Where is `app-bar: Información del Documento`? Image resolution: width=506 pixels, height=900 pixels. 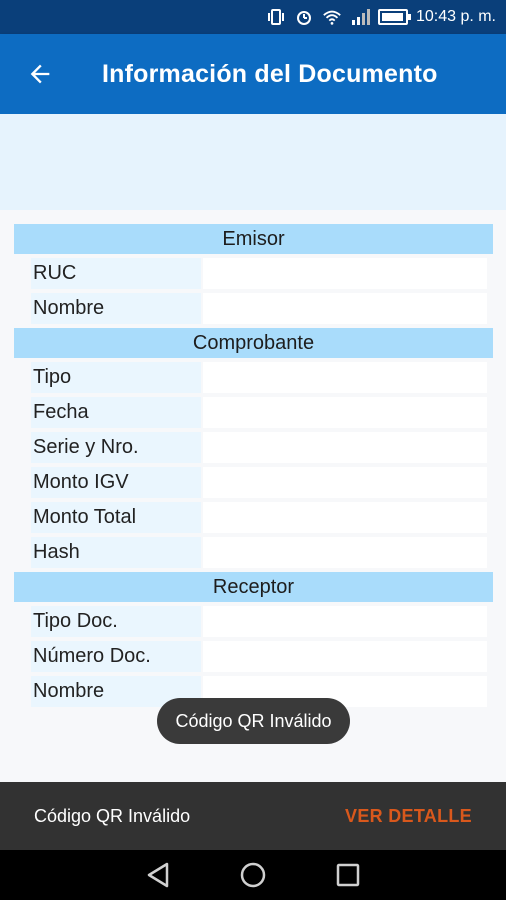
app-bar: Información del Documento is located at coordinates (253, 74).